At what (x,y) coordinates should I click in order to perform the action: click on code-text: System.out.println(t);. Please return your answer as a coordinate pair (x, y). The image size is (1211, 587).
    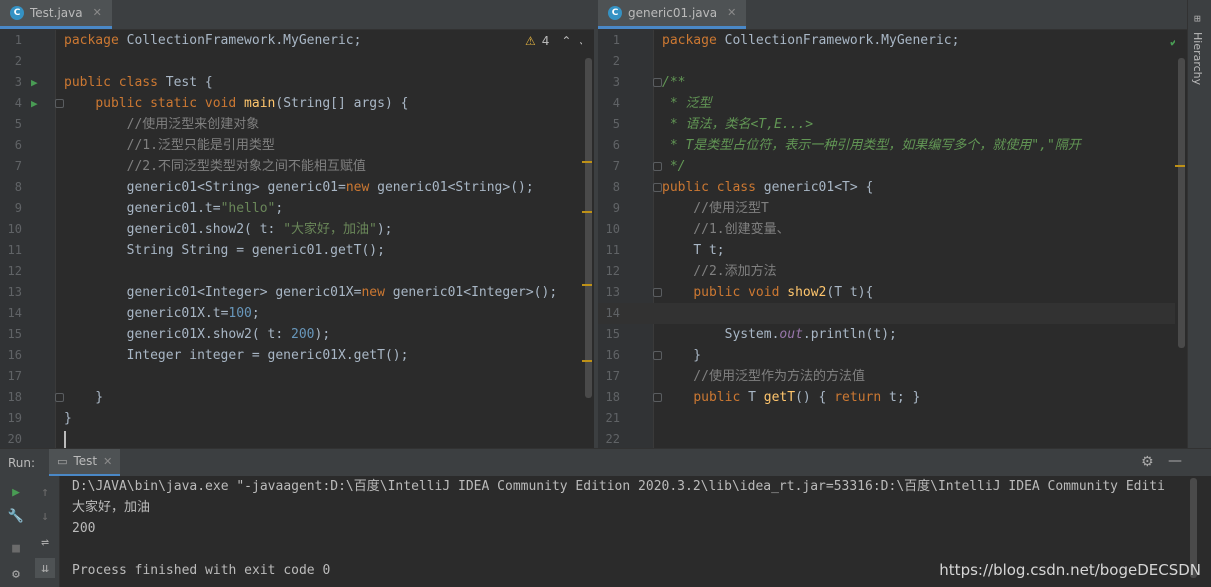
    Looking at the image, I should click on (810, 334).